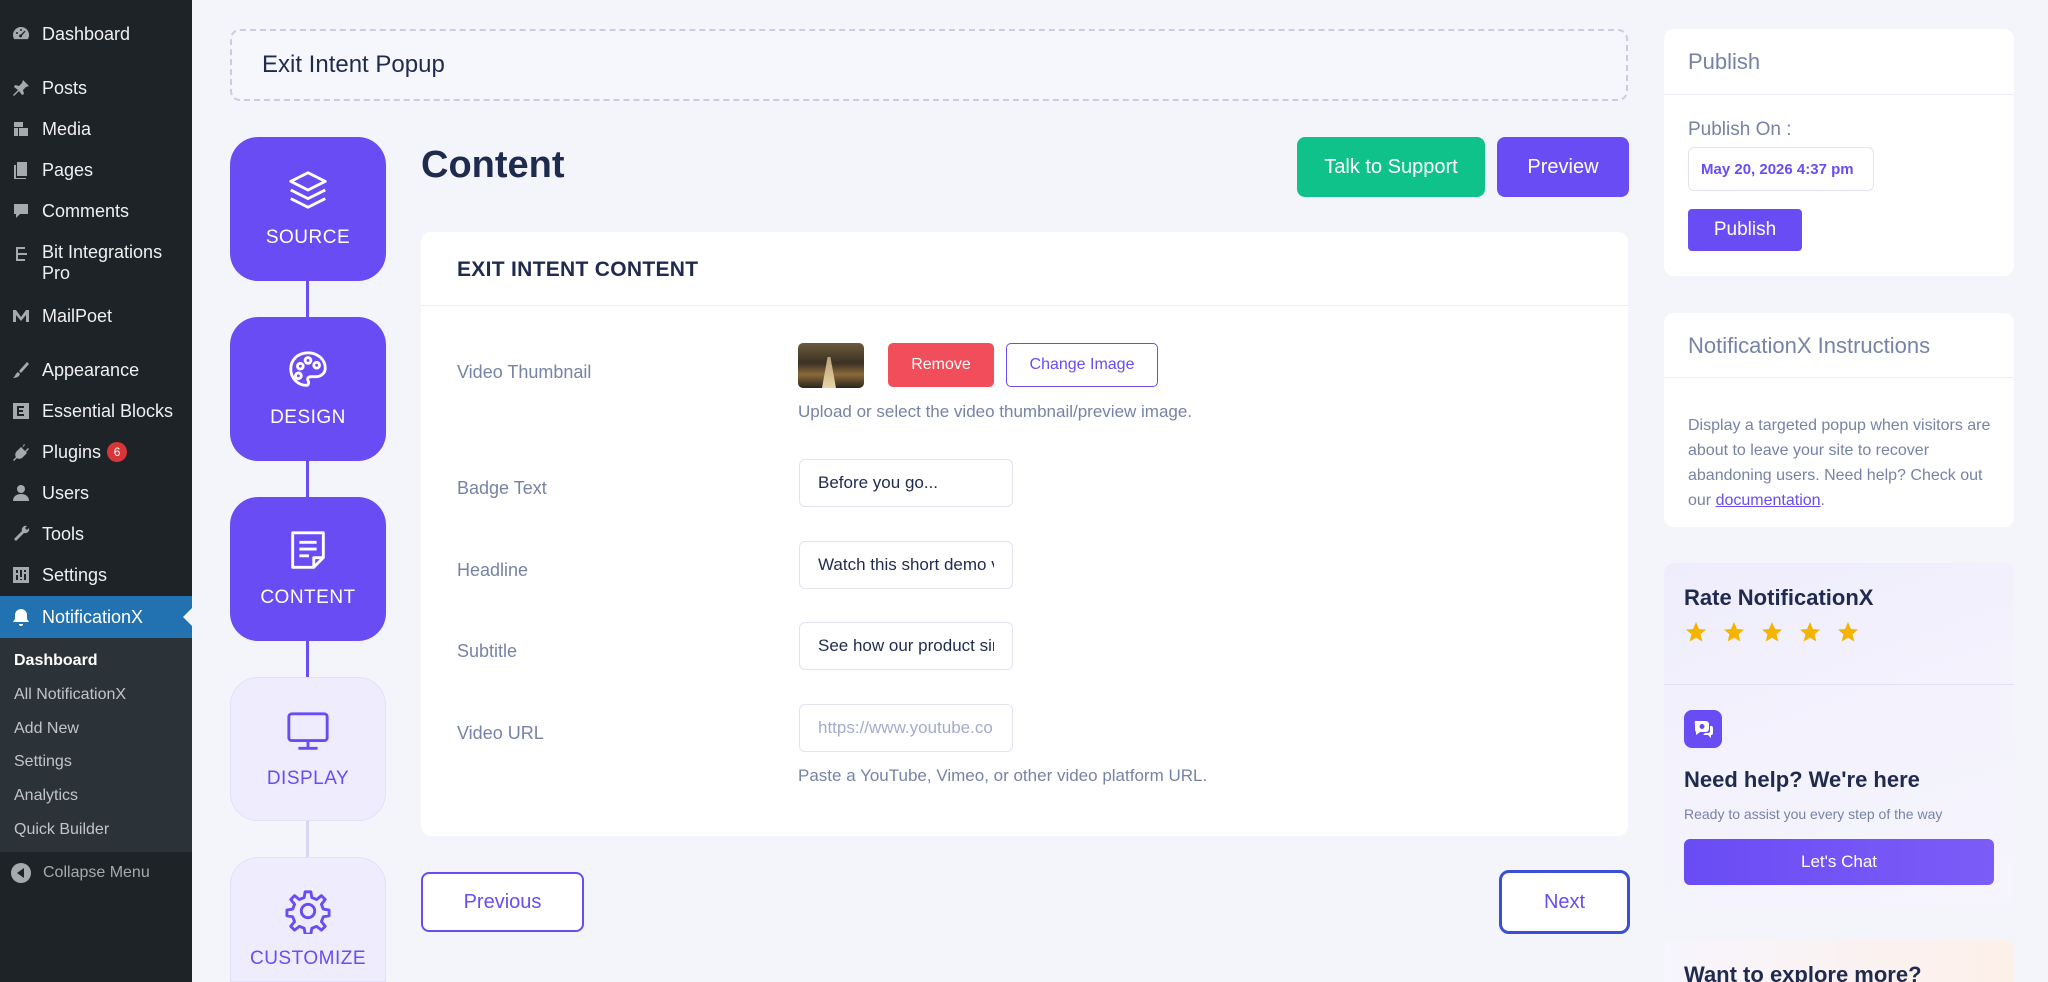 This screenshot has width=2048, height=982. I want to click on step-label: SOURCE, so click(308, 237).